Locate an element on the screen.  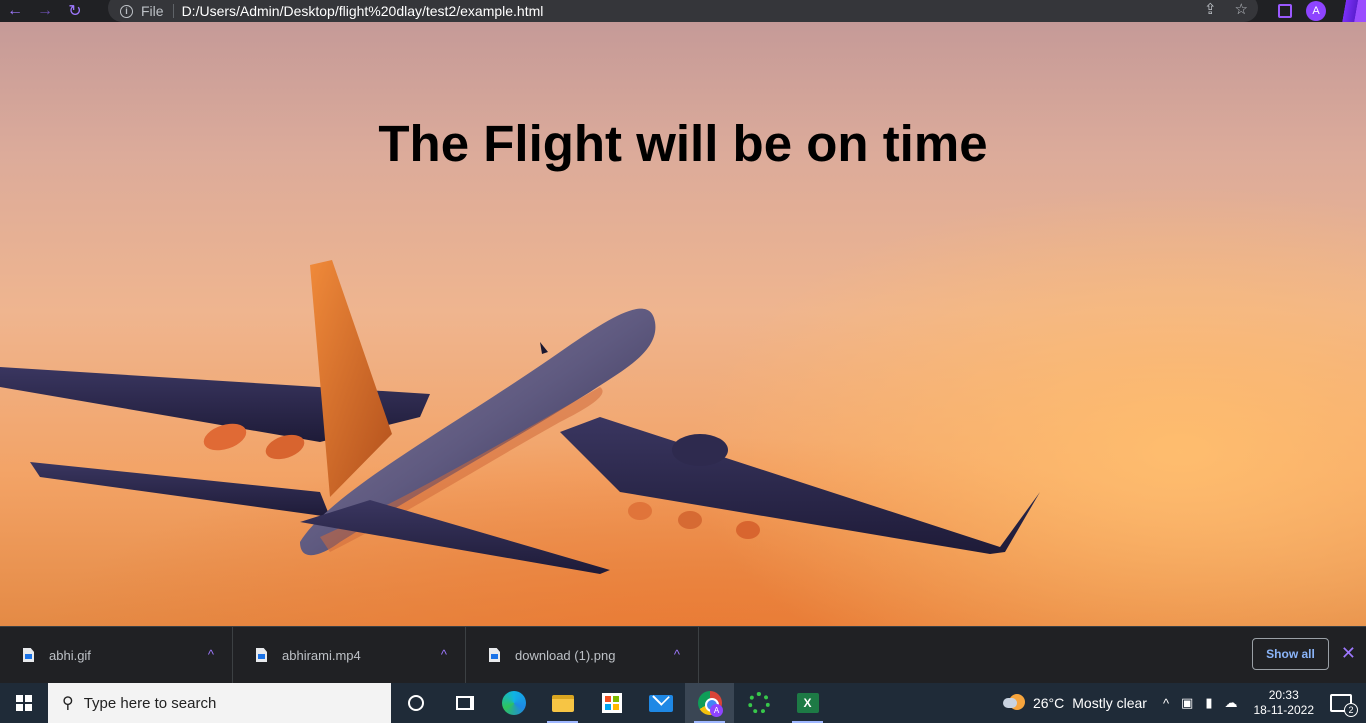
meet-now-icon: ▣ is located at coordinates (1187, 703).